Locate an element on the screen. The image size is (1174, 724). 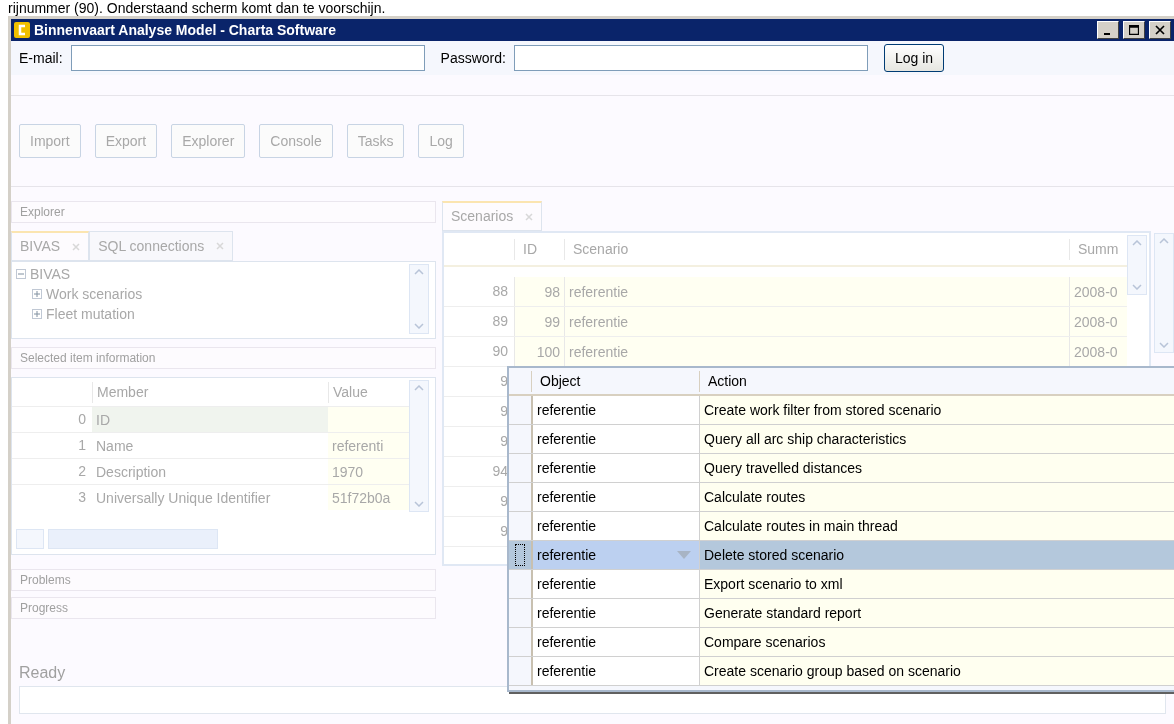
action-row: referentie Delete stored scenario is located at coordinates (841, 555).